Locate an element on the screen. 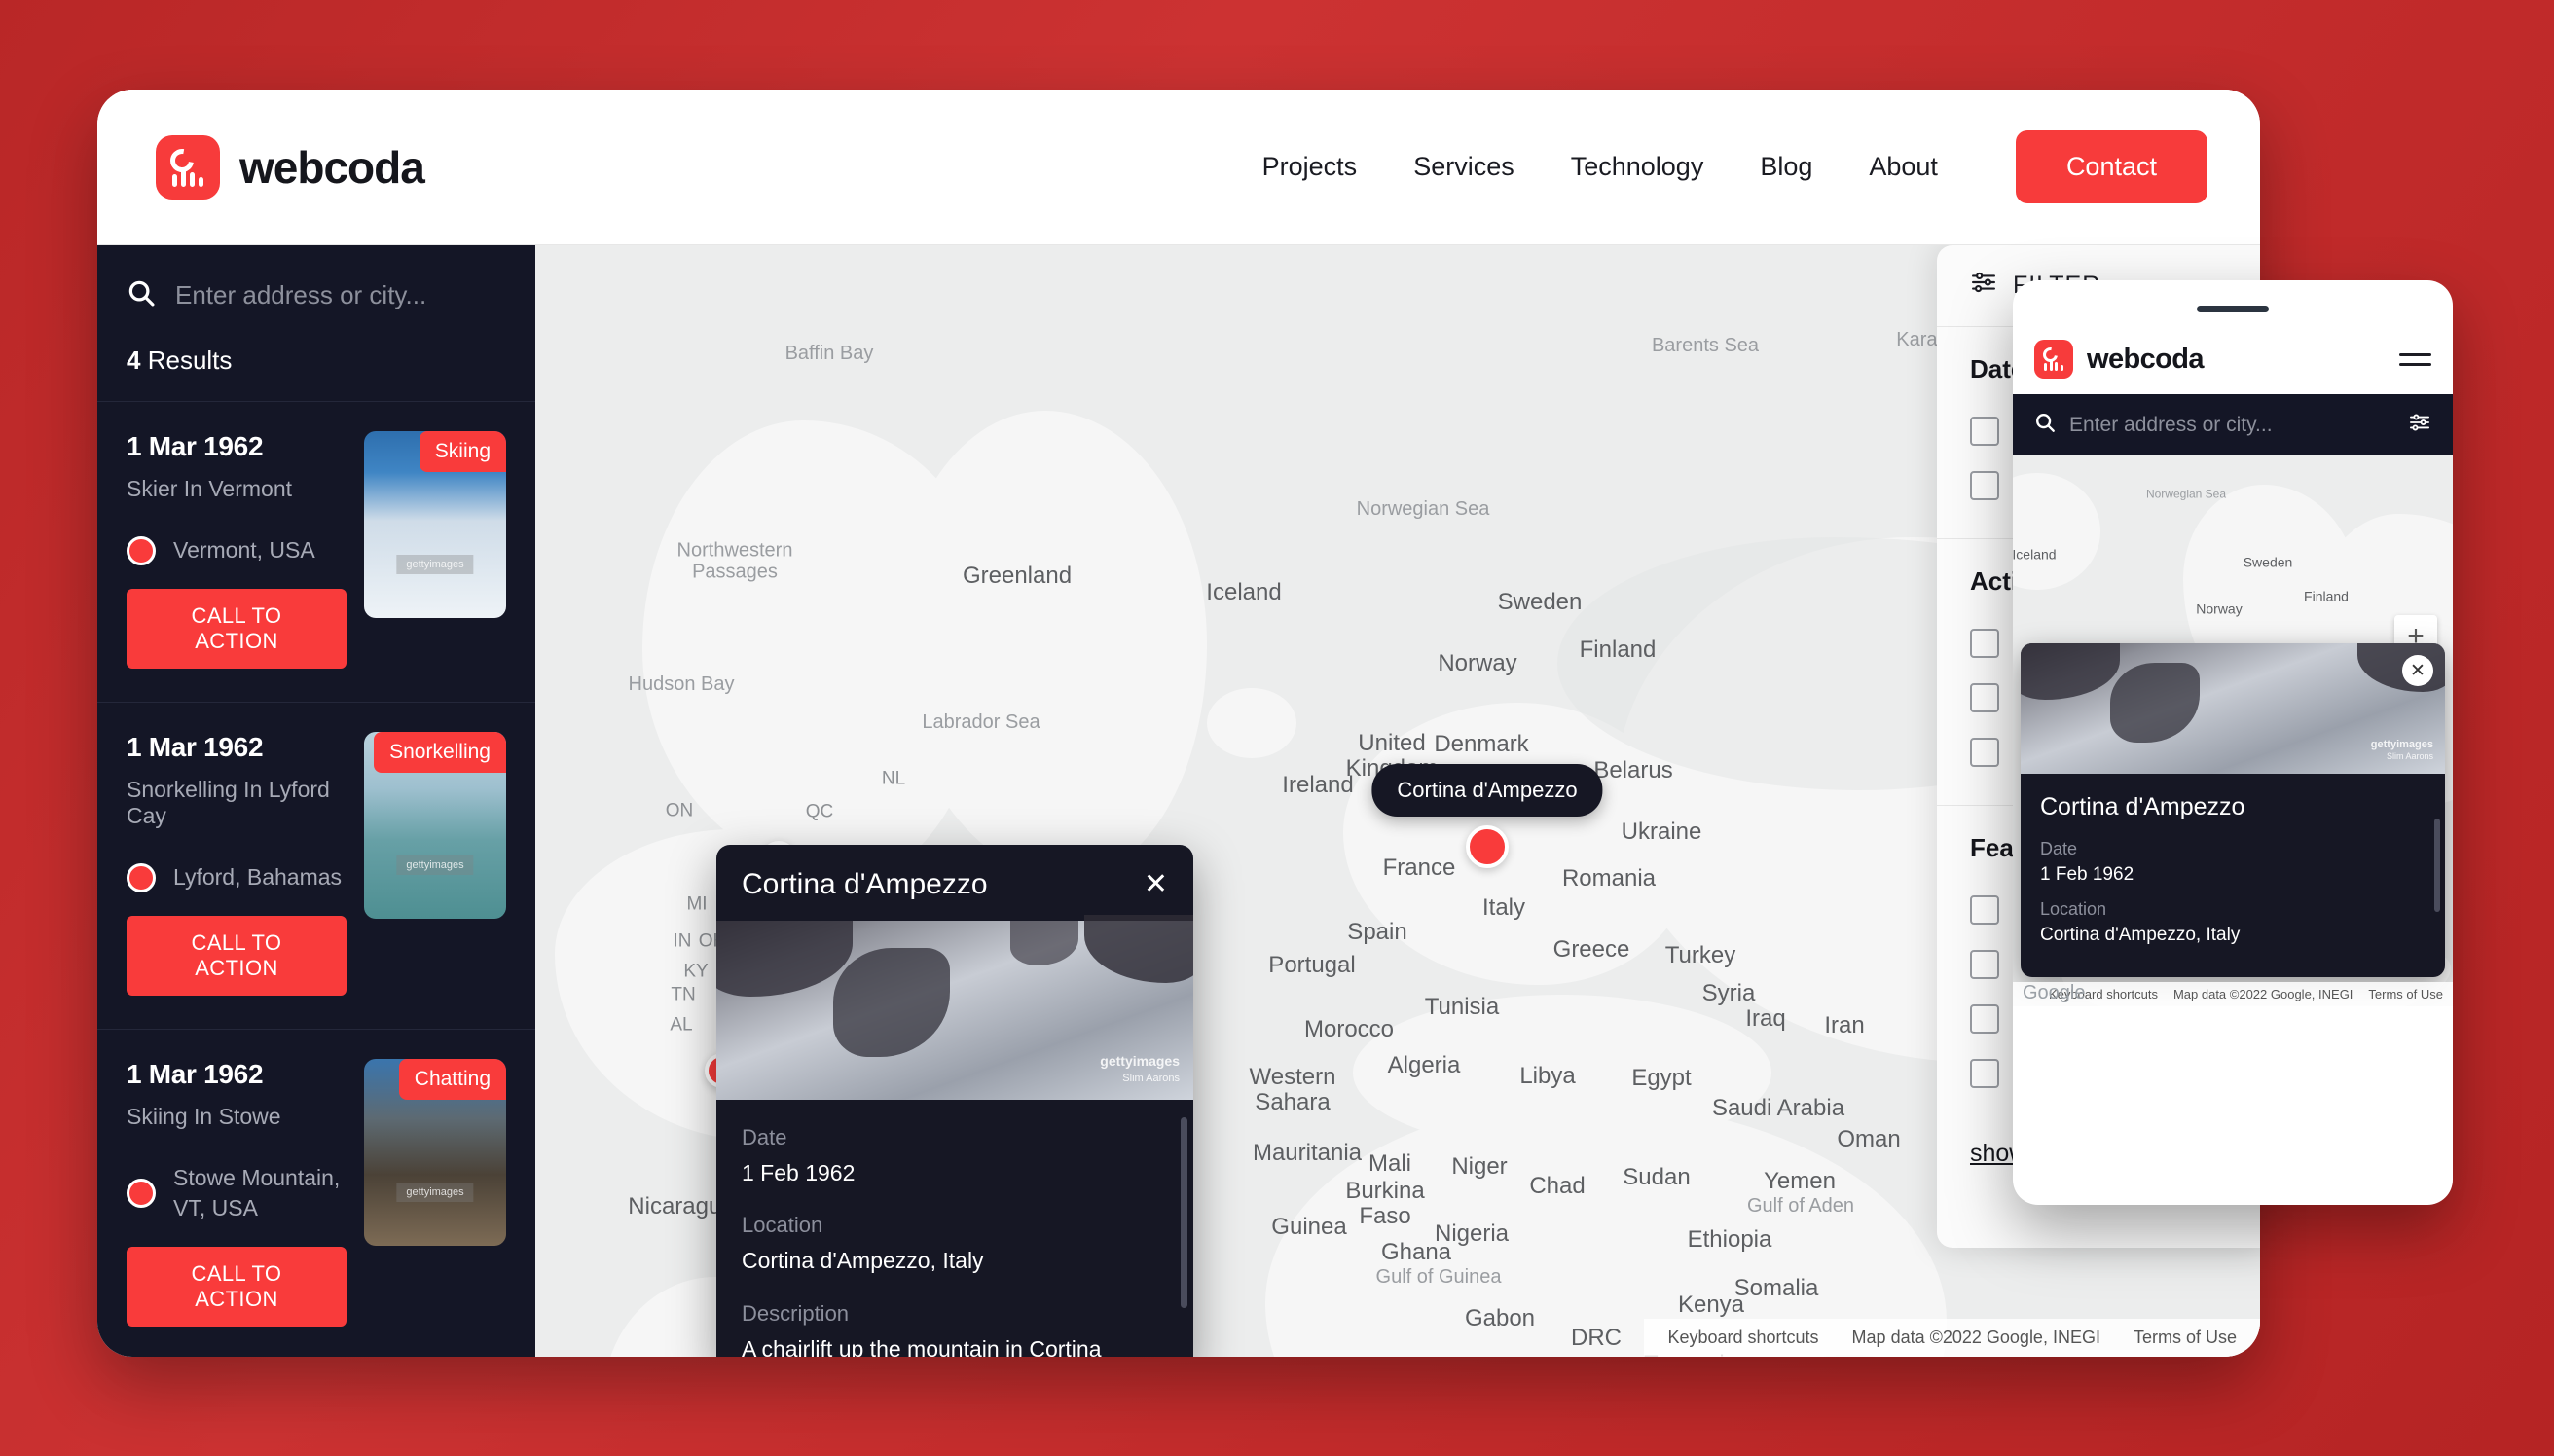  mobile-device-mockup: webcoda Norwegian Sea Iceland Sweden is located at coordinates (2233, 742).